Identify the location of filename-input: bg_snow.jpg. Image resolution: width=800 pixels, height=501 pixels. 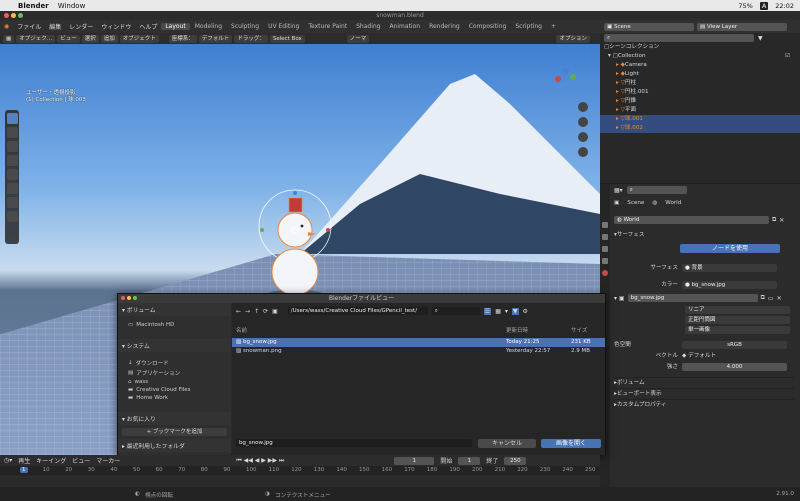
(354, 443).